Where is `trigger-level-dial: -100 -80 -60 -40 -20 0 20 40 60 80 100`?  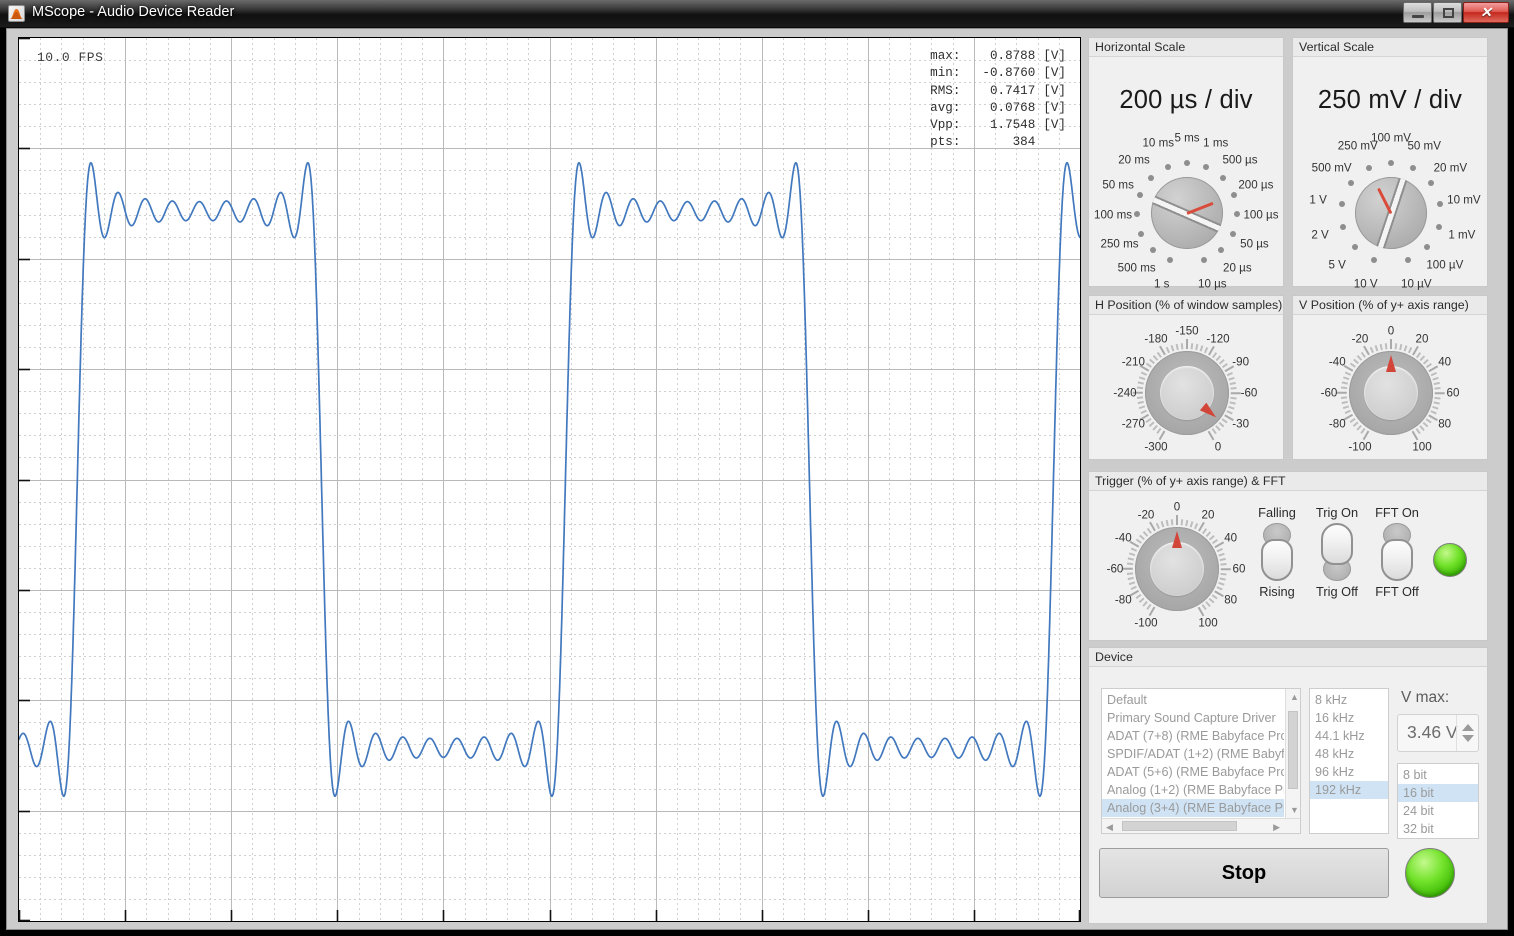
trigger-level-dial: -100 -80 -60 -40 -20 0 20 40 60 80 100 is located at coordinates (1176, 565).